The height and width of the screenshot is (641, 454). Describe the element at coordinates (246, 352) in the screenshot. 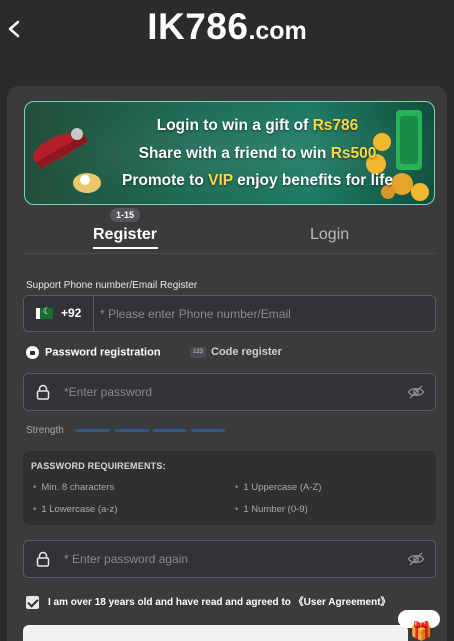

I see `code-register-label: Code register` at that location.